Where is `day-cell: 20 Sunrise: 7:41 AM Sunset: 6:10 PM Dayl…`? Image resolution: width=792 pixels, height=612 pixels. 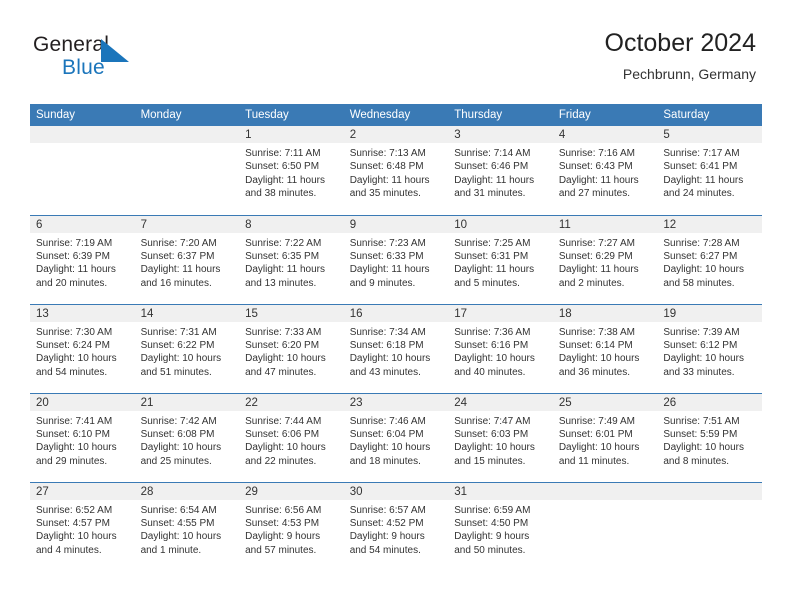
day-cell: 20 Sunrise: 7:41 AM Sunset: 6:10 PM Dayl… is located at coordinates (82, 437).